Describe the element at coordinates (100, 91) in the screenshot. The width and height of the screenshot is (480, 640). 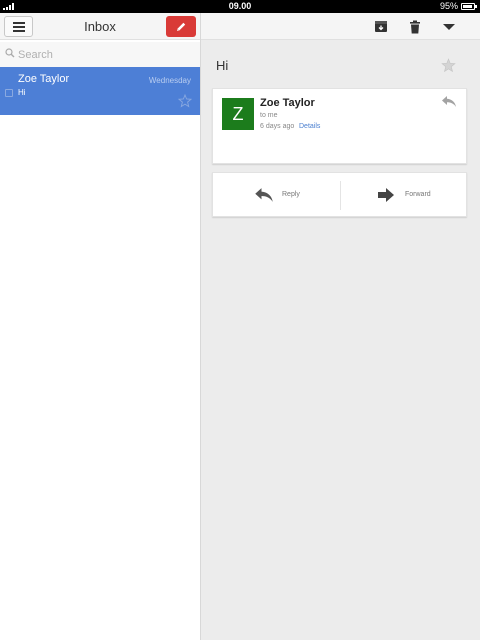
I see `list-item: Zoe Taylor Wednesday Hi` at that location.